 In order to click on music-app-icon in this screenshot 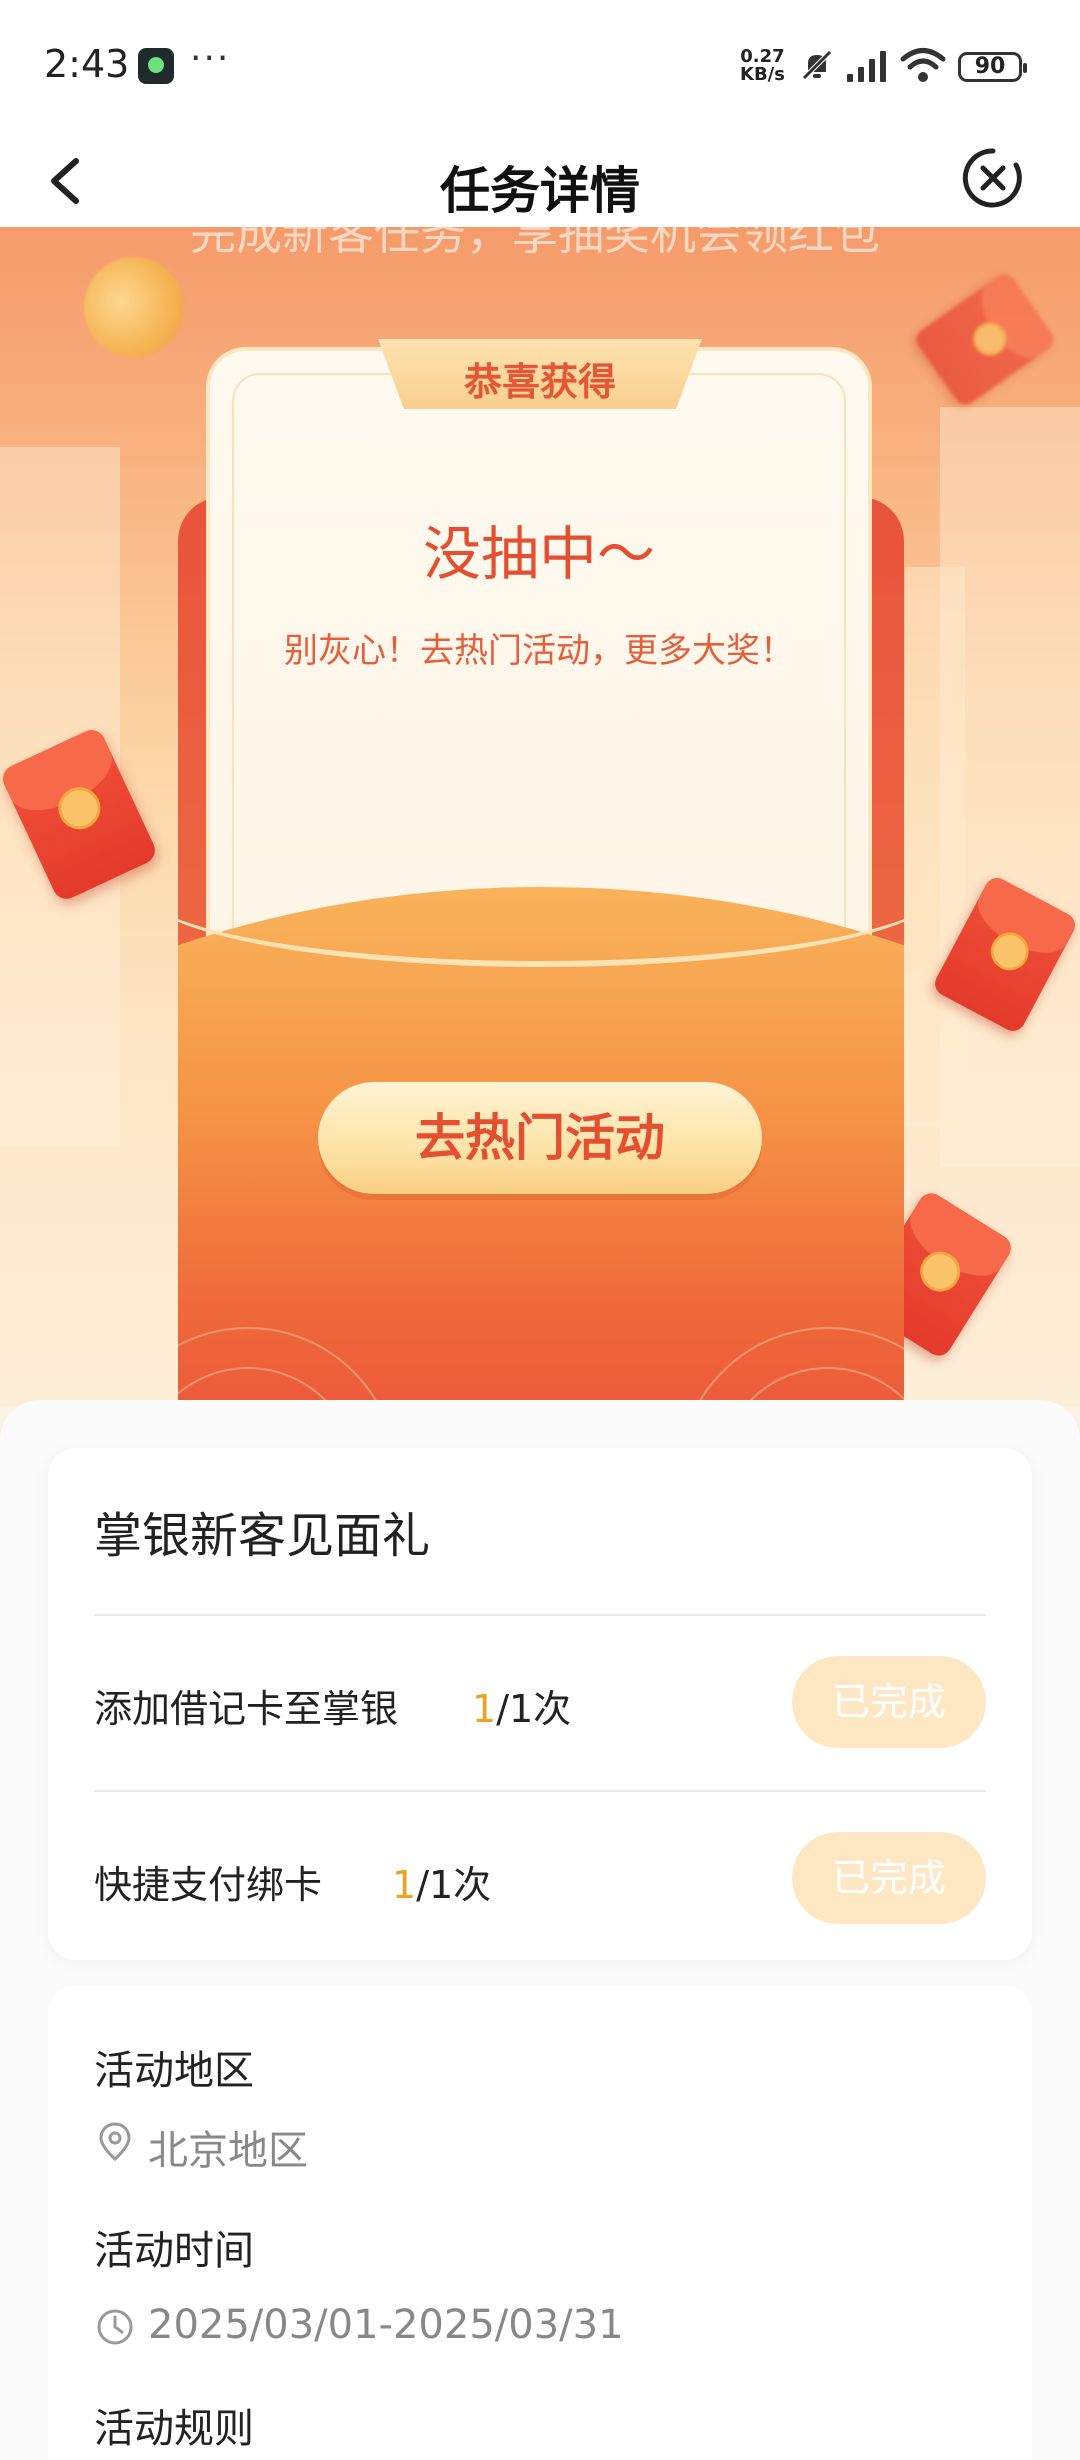, I will do `click(156, 66)`.